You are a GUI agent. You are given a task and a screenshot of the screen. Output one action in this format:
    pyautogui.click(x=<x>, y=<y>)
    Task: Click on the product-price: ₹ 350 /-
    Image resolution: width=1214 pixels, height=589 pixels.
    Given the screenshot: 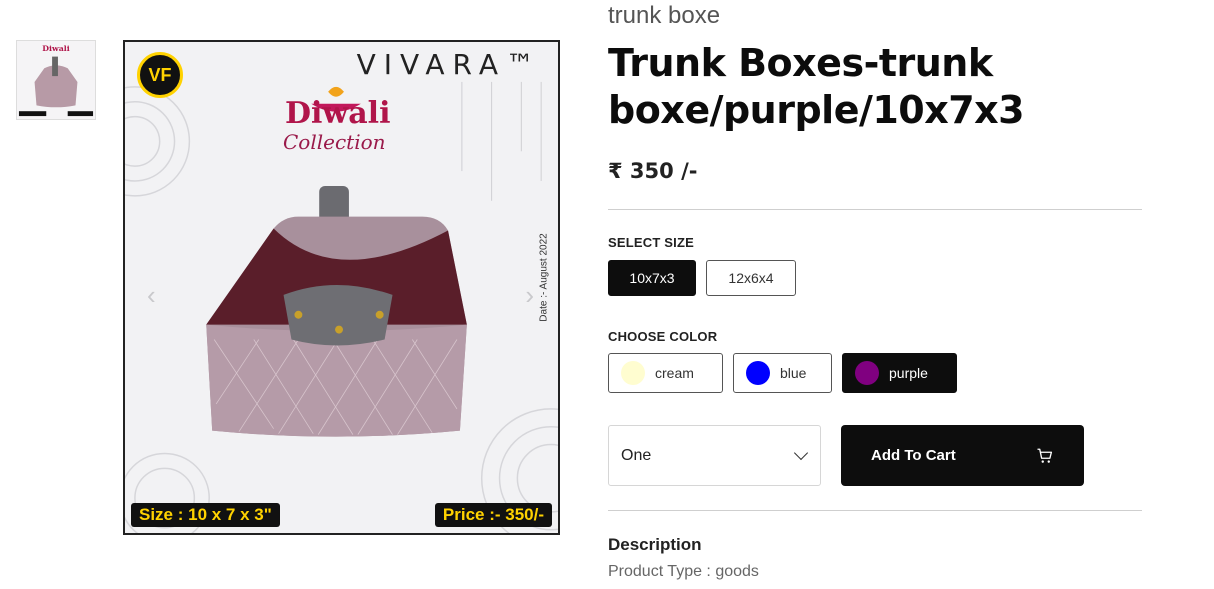 What is the action you would take?
    pyautogui.click(x=653, y=171)
    